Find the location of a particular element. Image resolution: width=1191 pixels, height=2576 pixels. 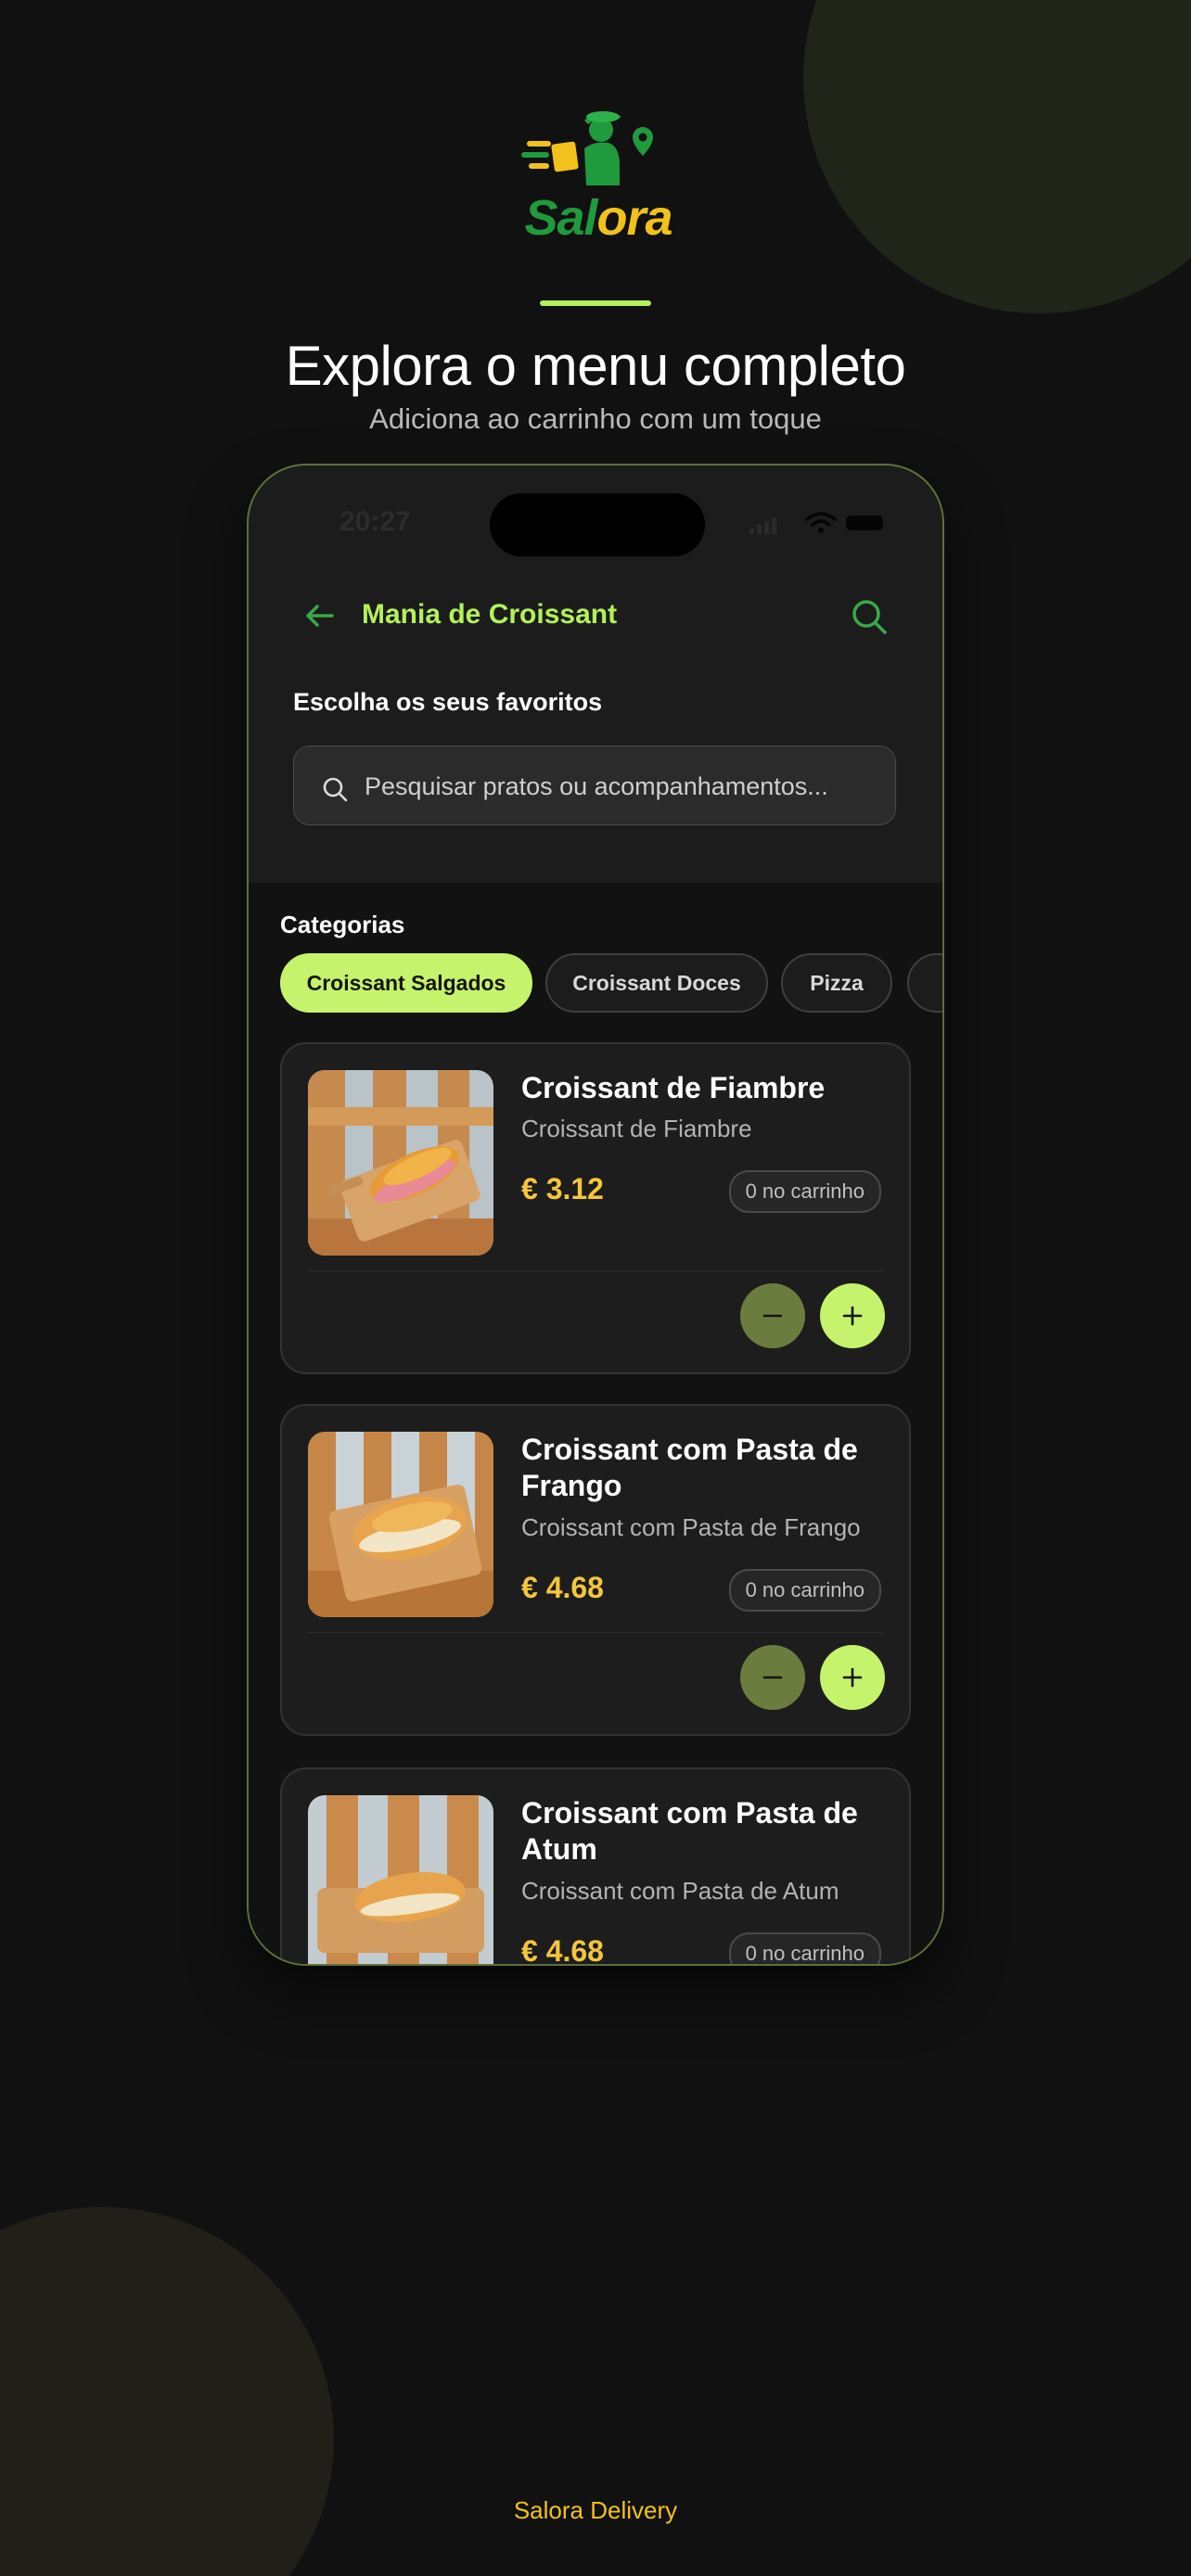

dynamic-island is located at coordinates (597, 524).